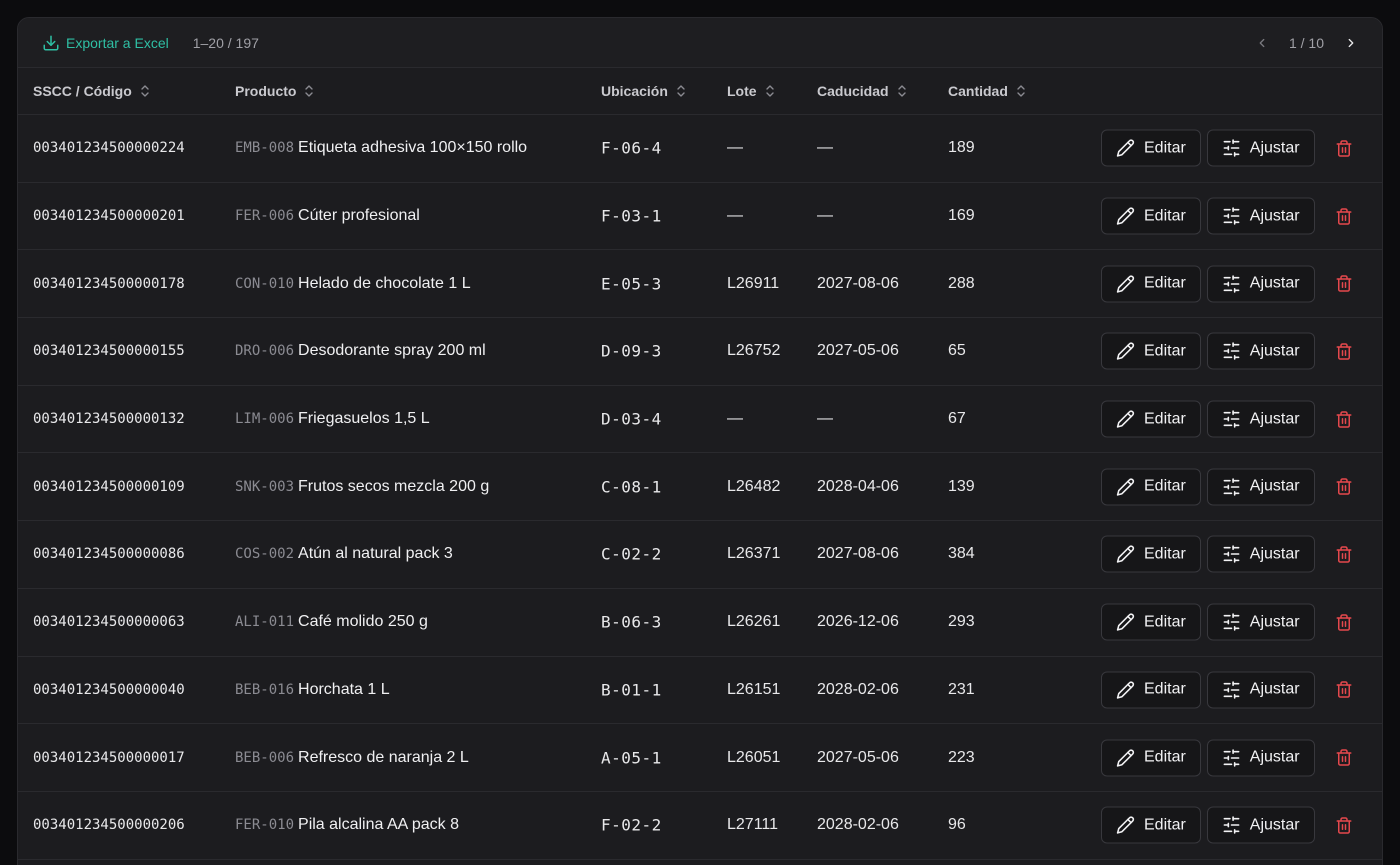 The height and width of the screenshot is (865, 1400). Describe the element at coordinates (754, 689) in the screenshot. I see `lot-cell: L26151` at that location.